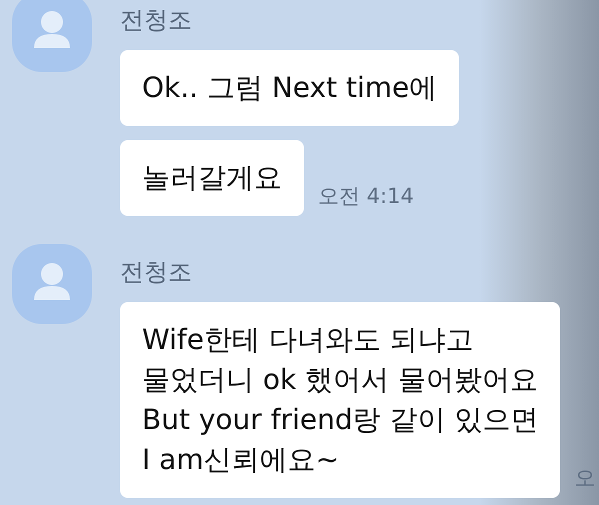  I want to click on message-bubble: 놀러갈게요, so click(212, 178).